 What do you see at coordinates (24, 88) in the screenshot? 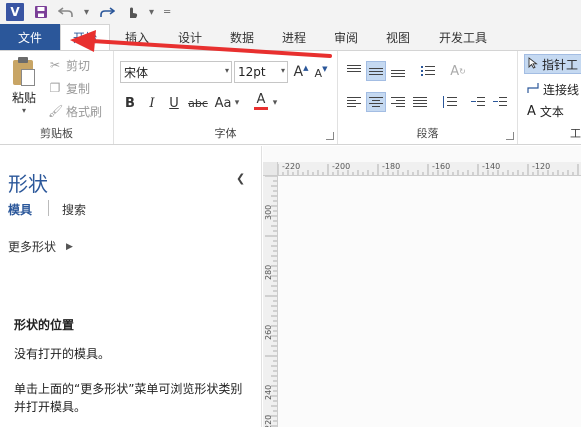
I see `paste-button: 粘贴 ▾` at bounding box center [24, 88].